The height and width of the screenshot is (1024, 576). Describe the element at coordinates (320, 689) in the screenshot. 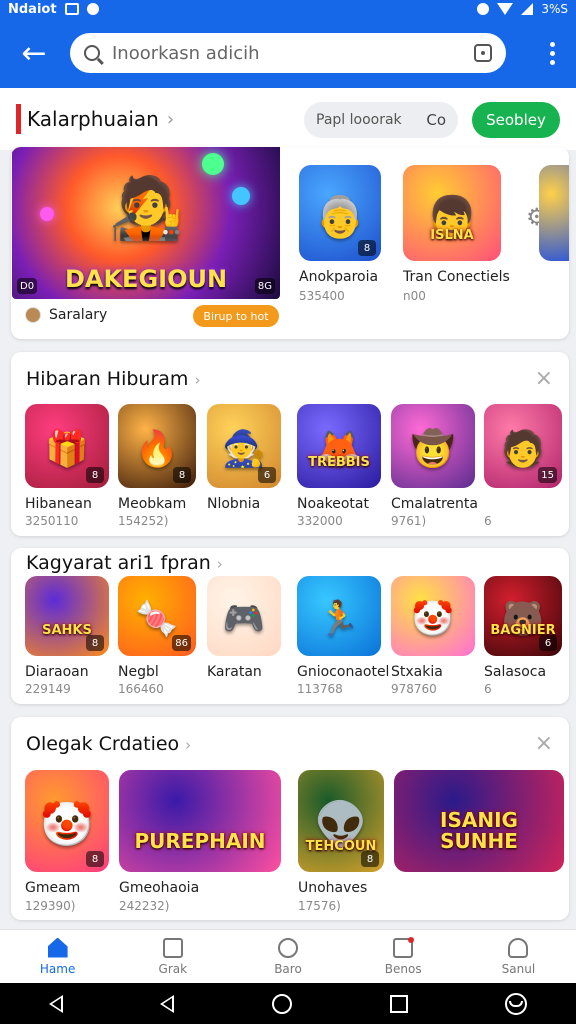

I see `app-meta: 113768` at that location.